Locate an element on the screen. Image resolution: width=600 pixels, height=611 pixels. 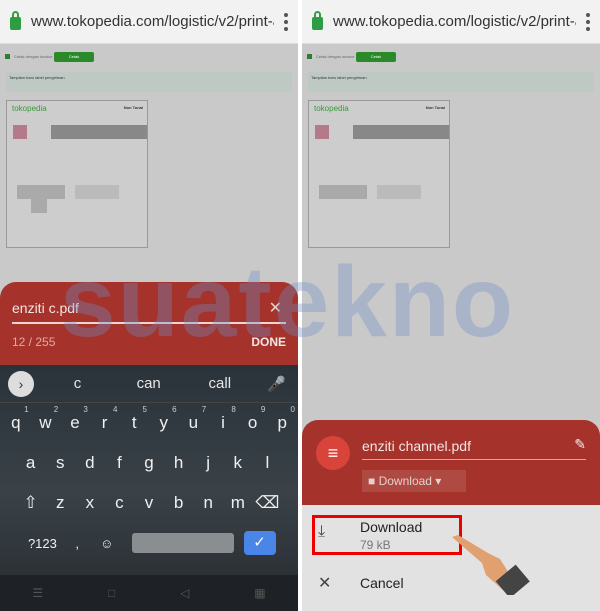
close-icon: ✕ is located at coordinates (325, 583).